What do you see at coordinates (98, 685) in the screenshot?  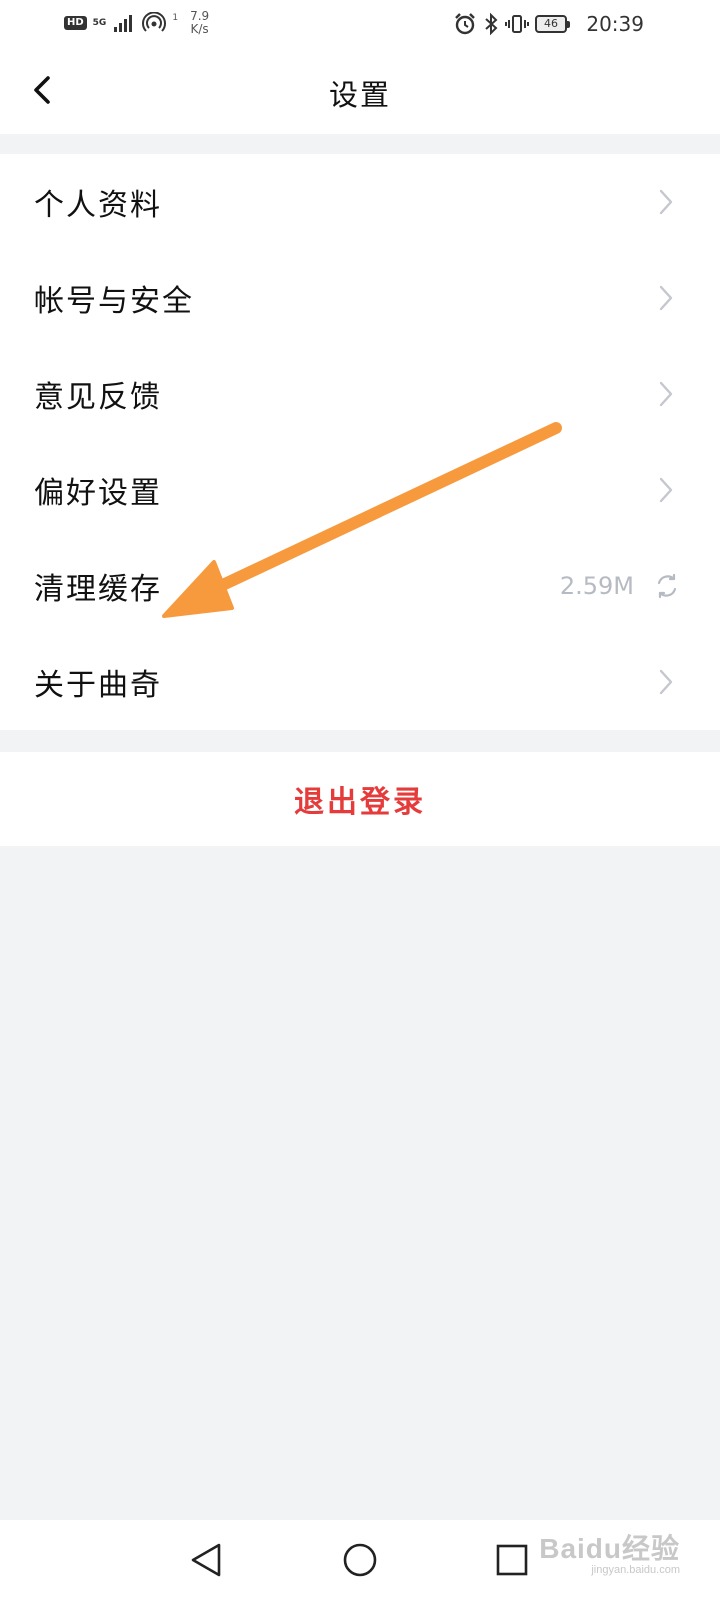 I see `menu-item-label: 关于曲奇` at bounding box center [98, 685].